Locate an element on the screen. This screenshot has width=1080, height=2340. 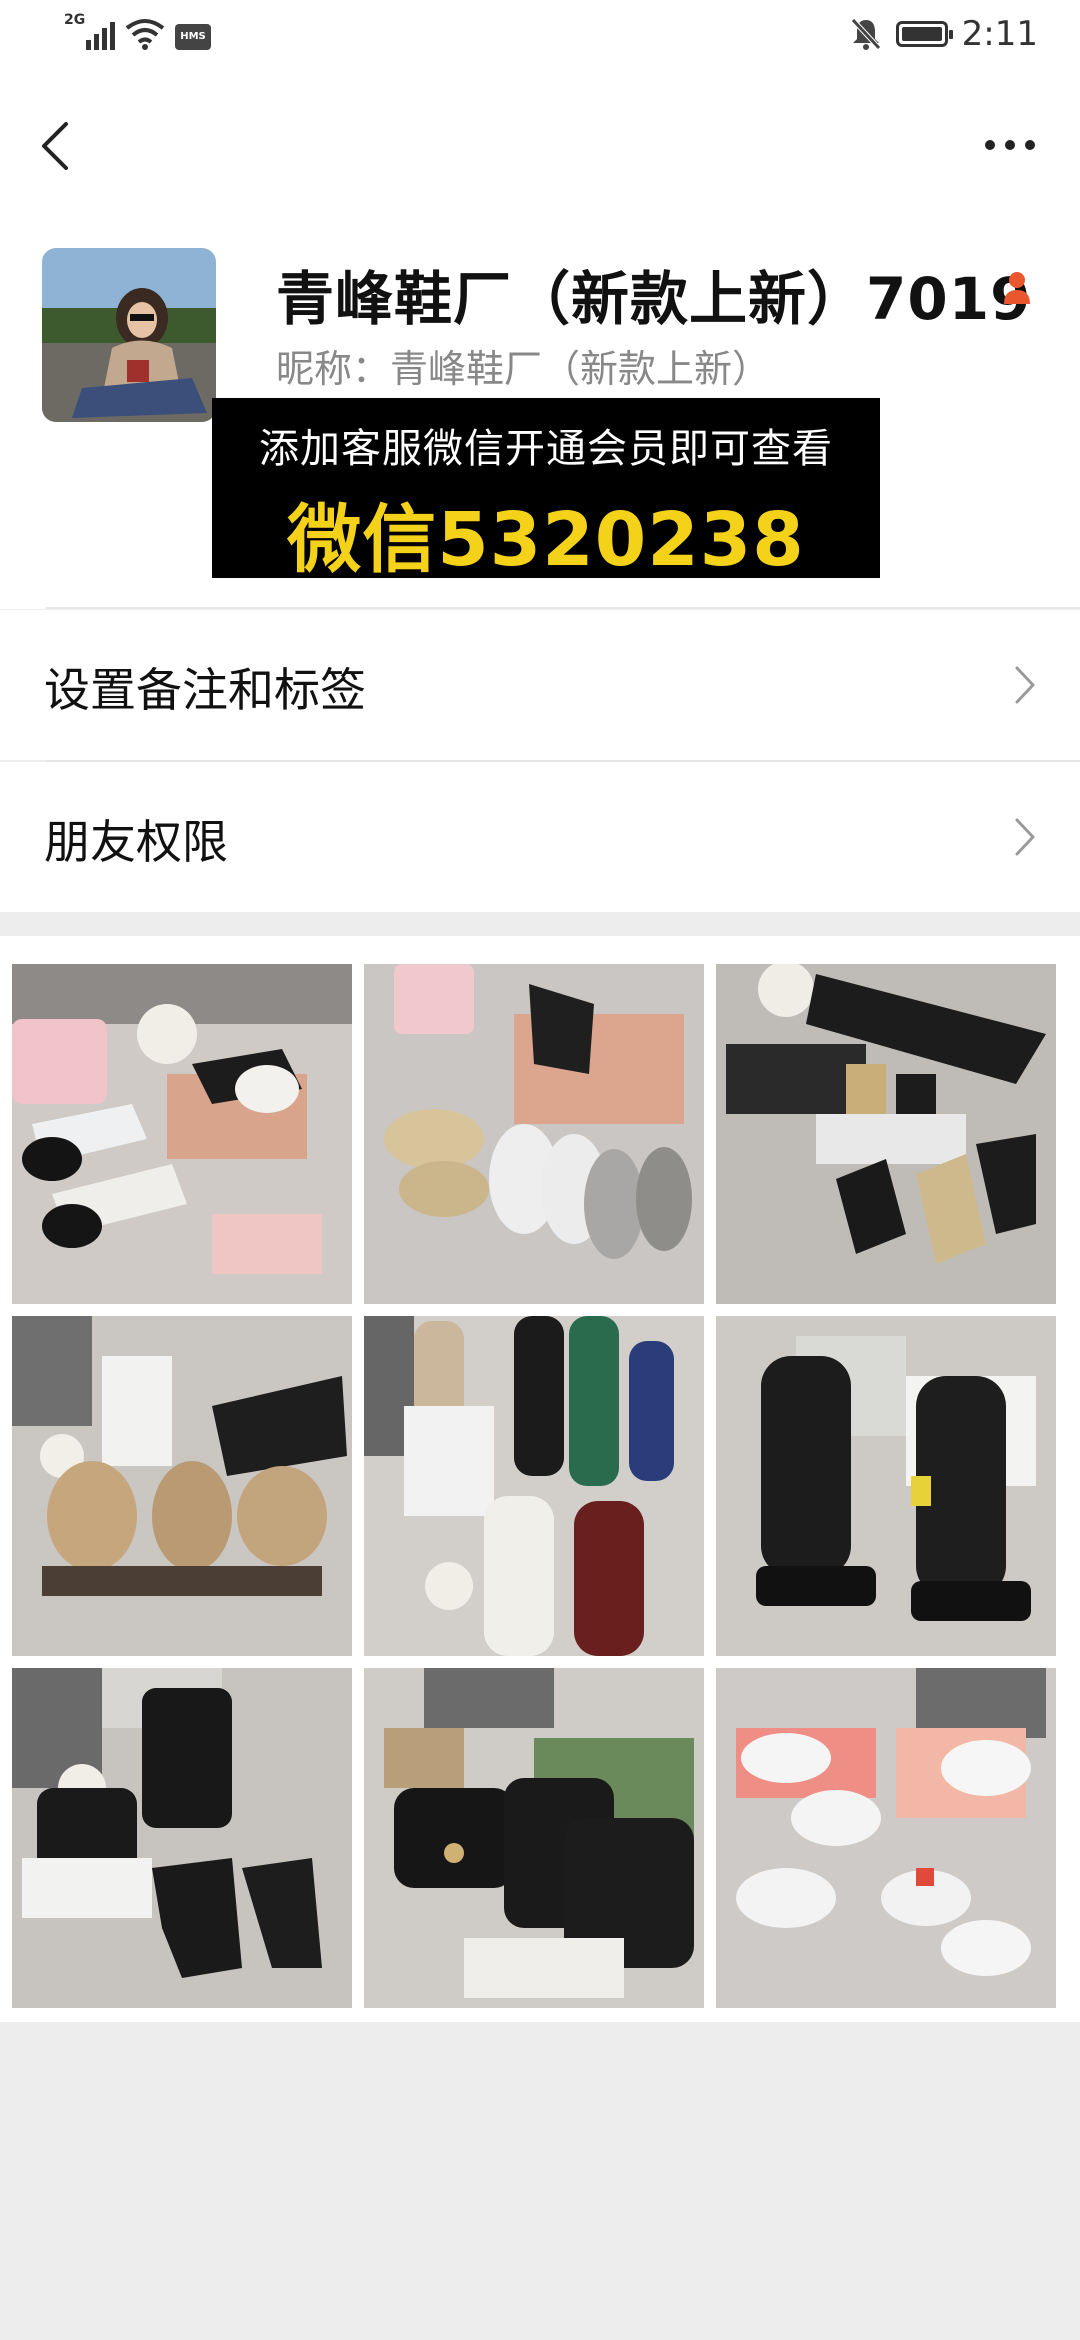
nav-bar is located at coordinates (540, 141).